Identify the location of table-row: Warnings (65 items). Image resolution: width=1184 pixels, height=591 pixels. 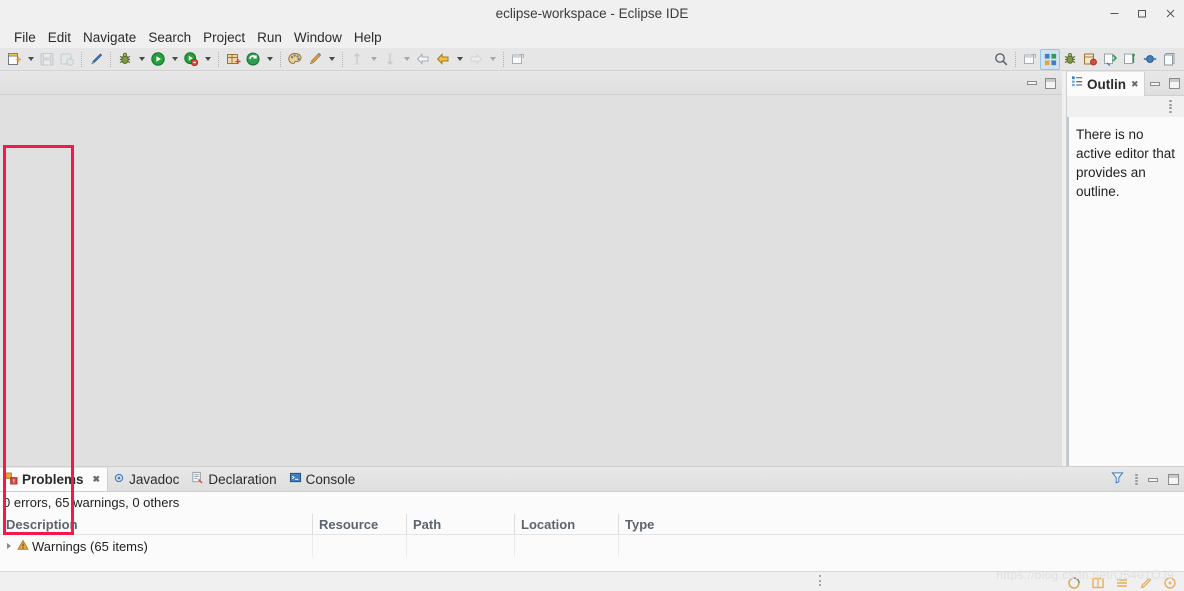
(592, 546).